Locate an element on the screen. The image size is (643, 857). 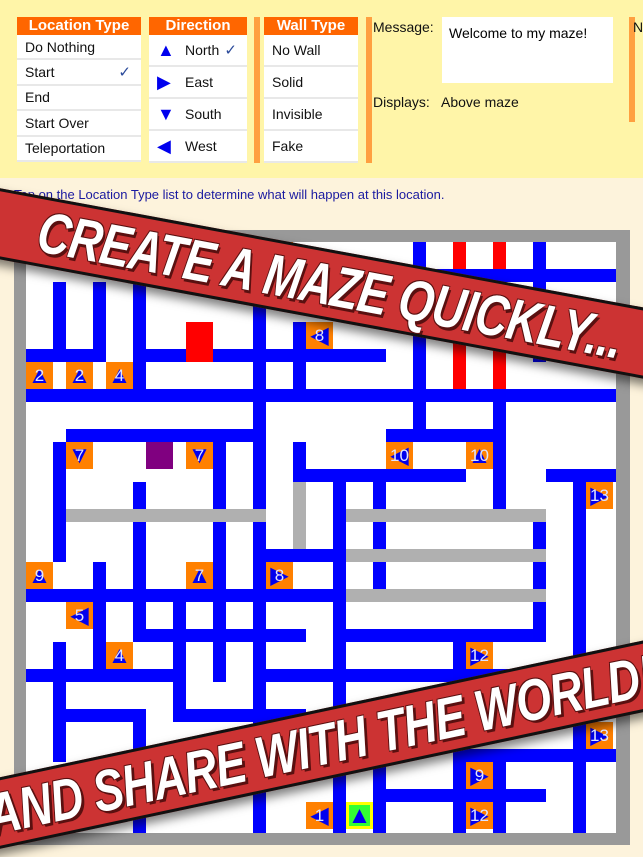
direction-item-east: ▶ East is located at coordinates (198, 83).